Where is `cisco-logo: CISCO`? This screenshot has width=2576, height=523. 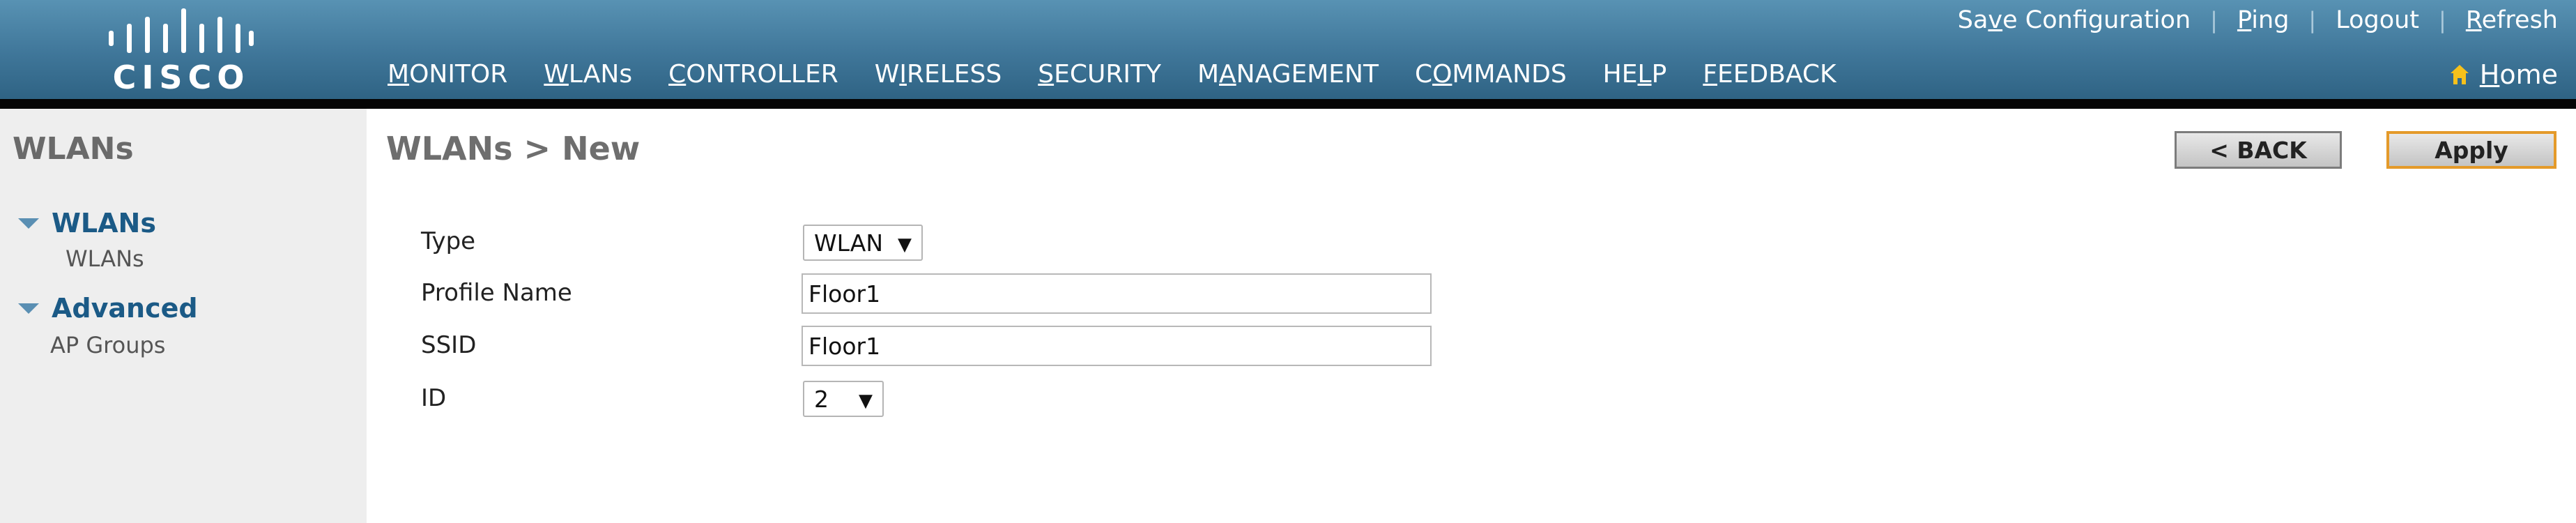
cisco-logo: CISCO is located at coordinates (182, 52).